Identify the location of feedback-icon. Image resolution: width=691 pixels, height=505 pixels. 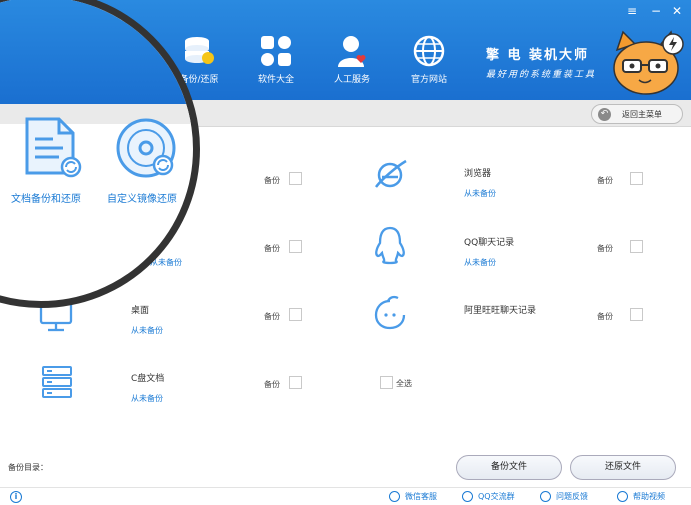
(545, 496).